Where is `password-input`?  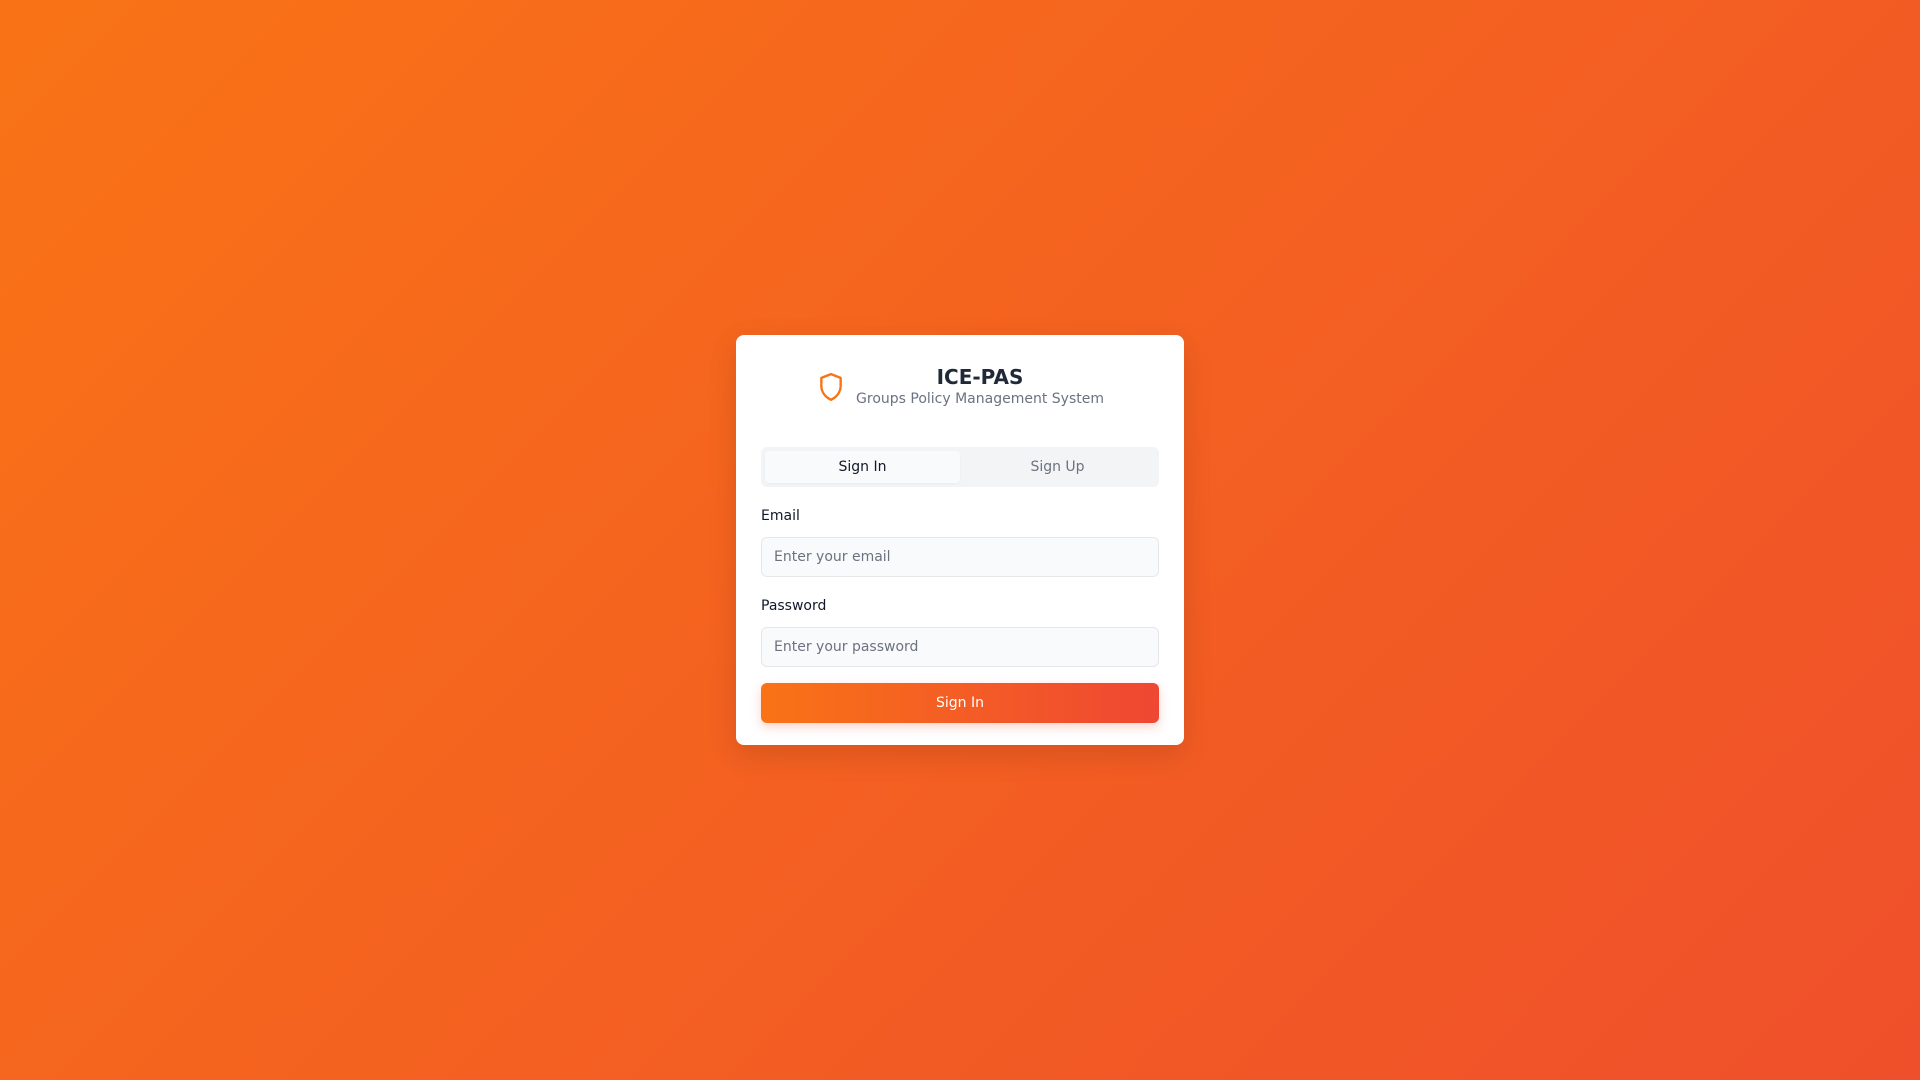 password-input is located at coordinates (960, 647).